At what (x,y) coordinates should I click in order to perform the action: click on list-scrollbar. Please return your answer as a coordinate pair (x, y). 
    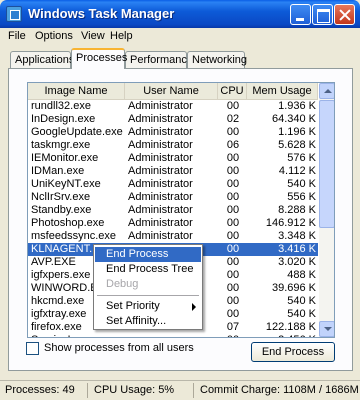
    Looking at the image, I should click on (326, 210).